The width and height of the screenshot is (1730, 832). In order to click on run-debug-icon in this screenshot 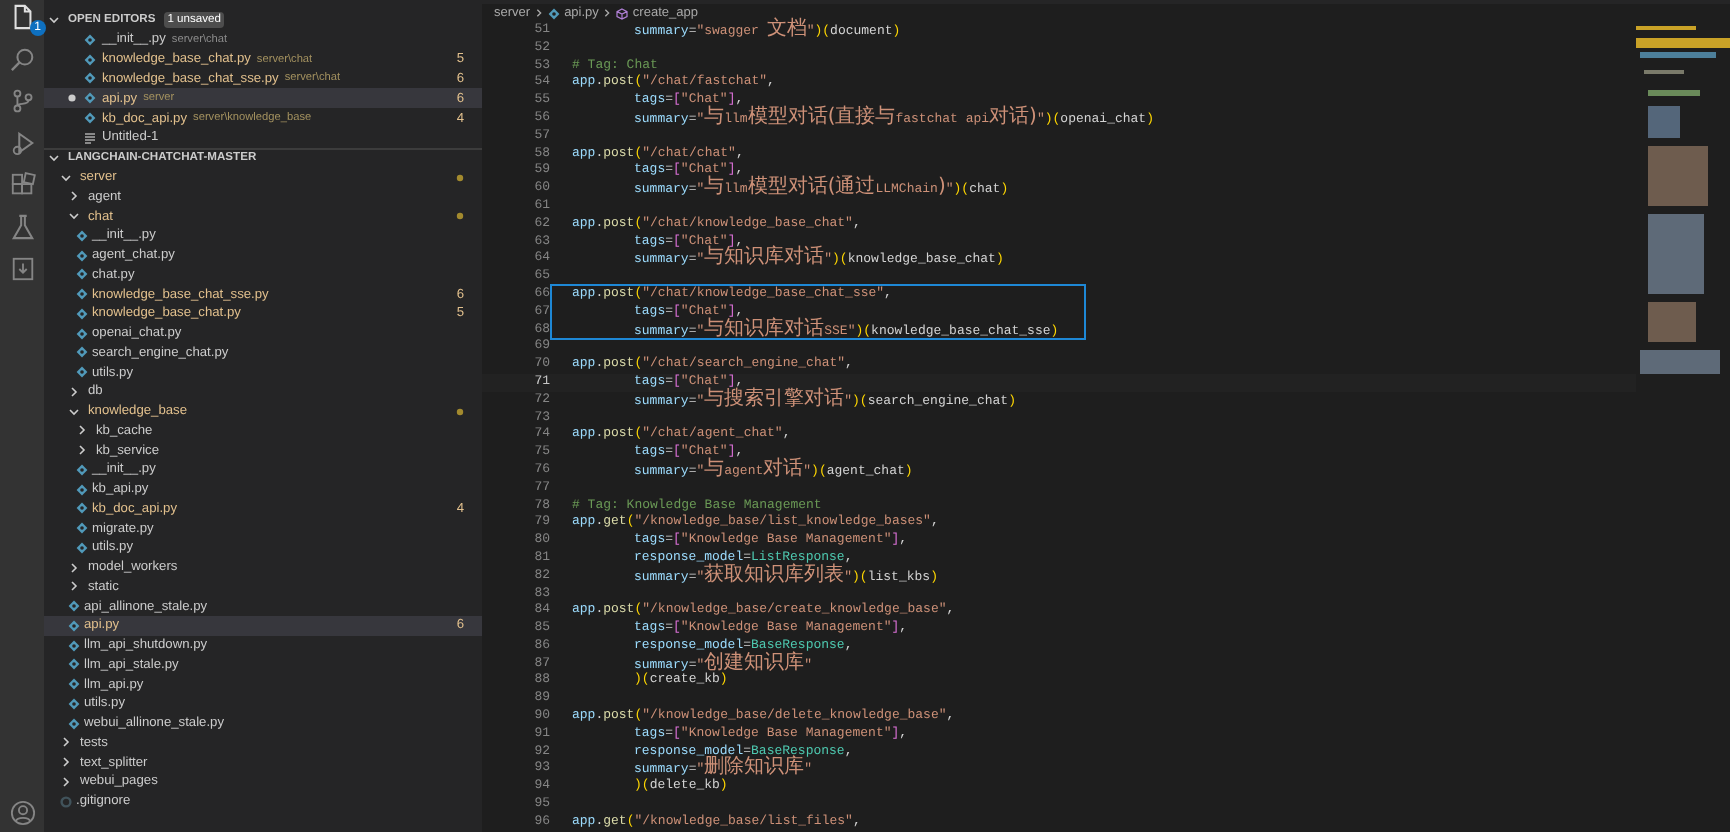, I will do `click(22, 143)`.